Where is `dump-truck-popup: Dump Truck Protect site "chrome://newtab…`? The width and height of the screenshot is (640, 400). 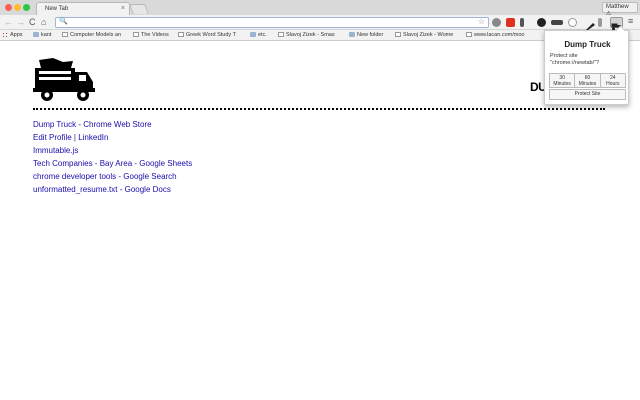
dump-truck-popup: Dump Truck Protect site "chrome://newtab… is located at coordinates (586, 65).